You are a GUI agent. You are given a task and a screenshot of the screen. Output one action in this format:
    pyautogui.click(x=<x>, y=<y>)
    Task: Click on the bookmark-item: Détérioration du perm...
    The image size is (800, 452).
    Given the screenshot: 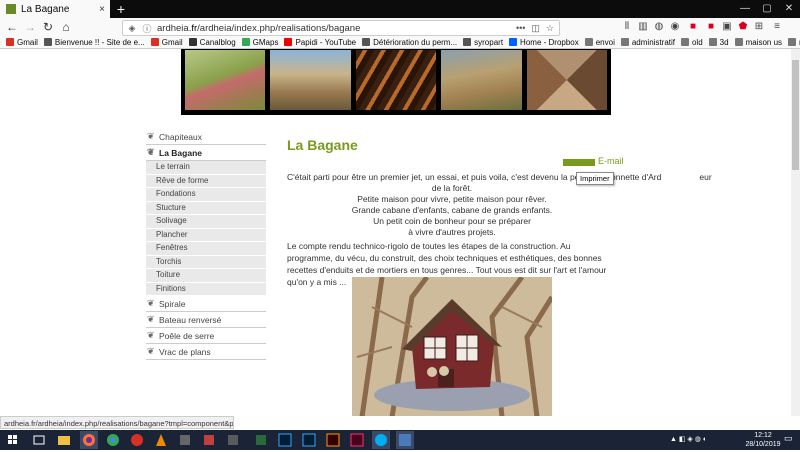 What is the action you would take?
    pyautogui.click(x=409, y=42)
    